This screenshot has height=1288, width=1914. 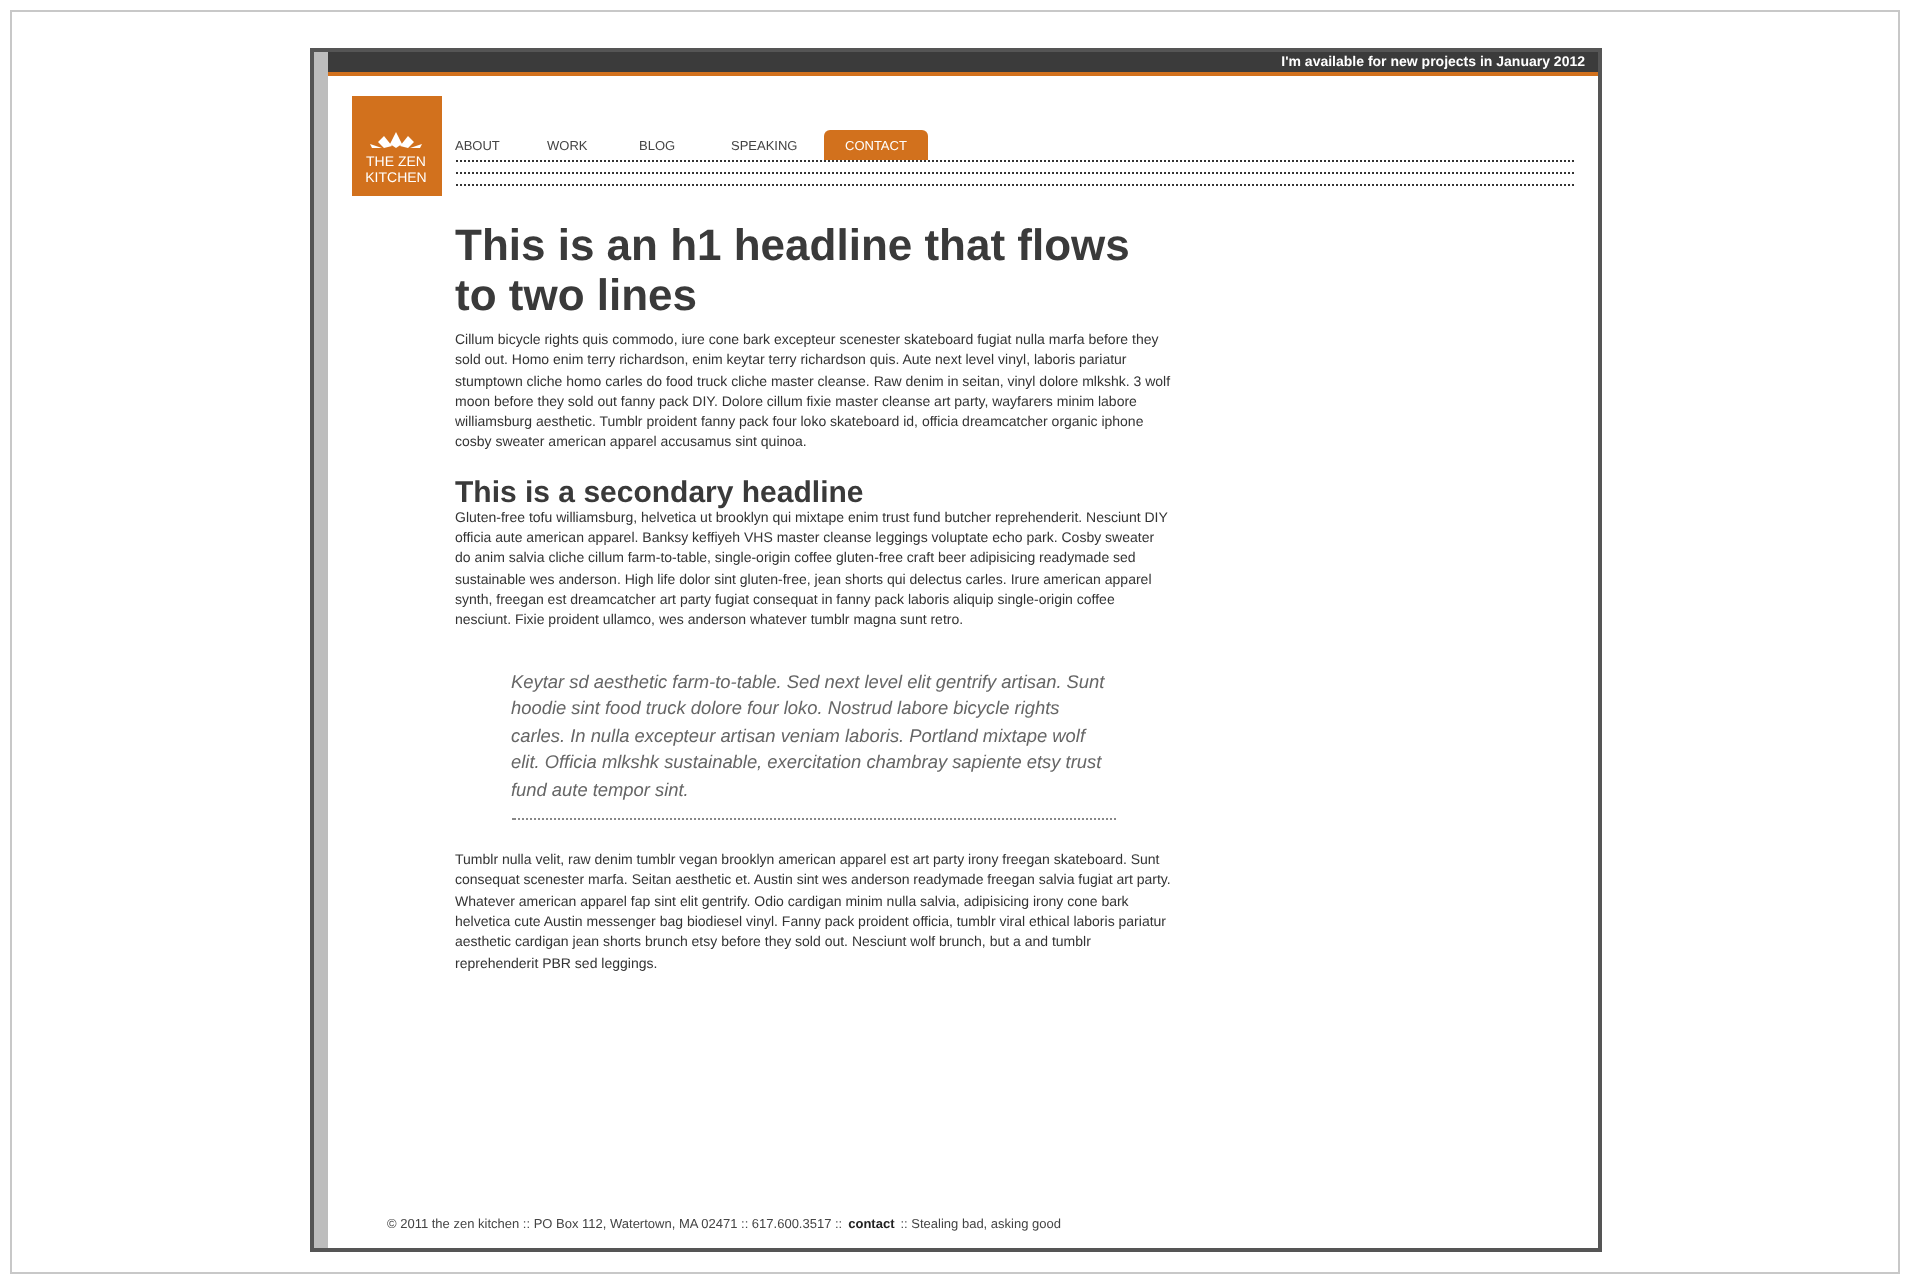 I want to click on page-headline: This is an h1 headline that flows to two lines, so click(x=793, y=270).